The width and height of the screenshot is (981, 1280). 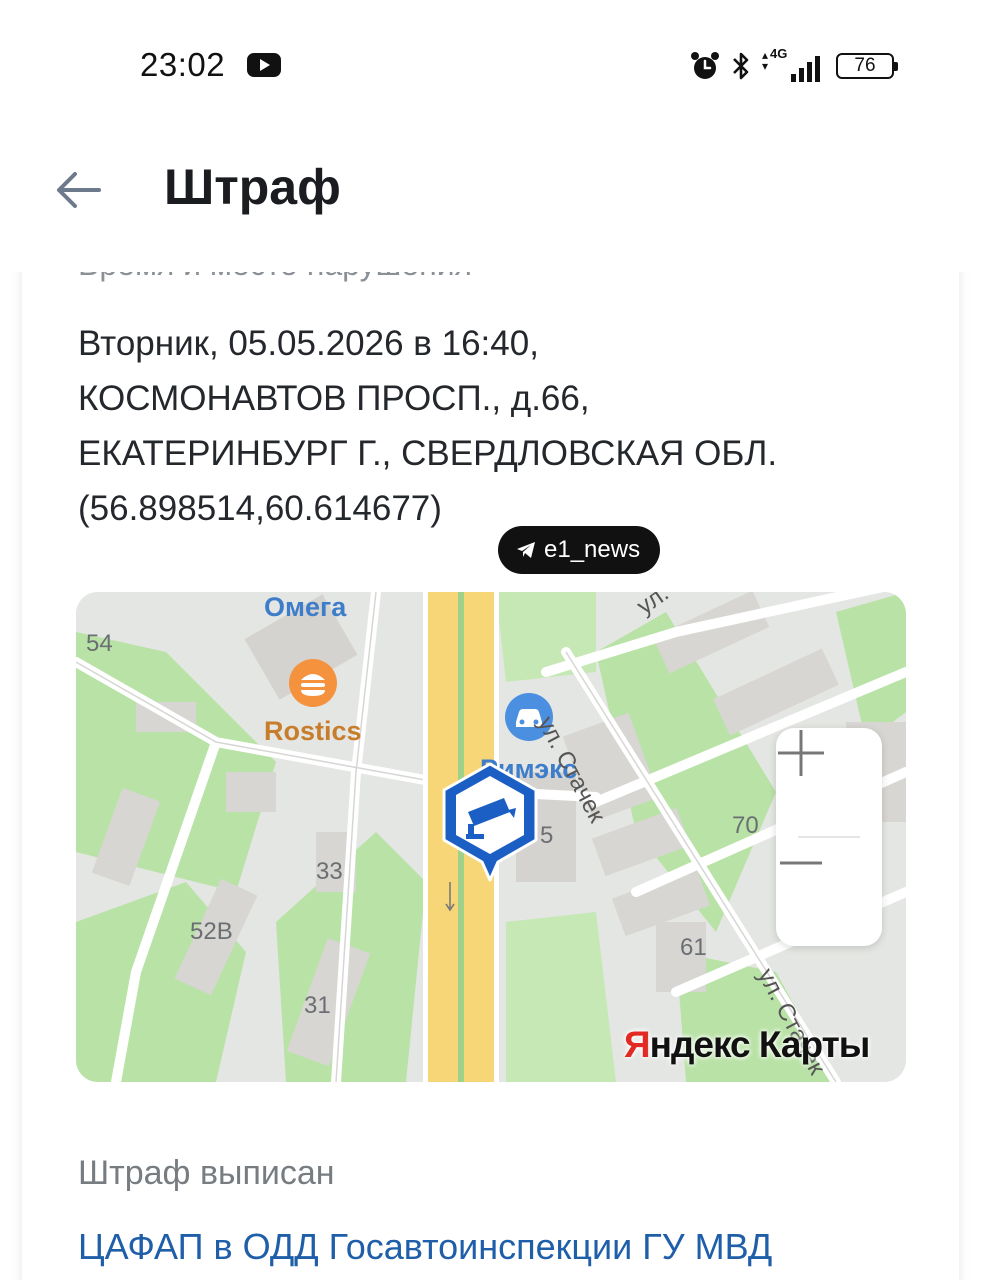 I want to click on house-number: 52В, so click(x=211, y=931).